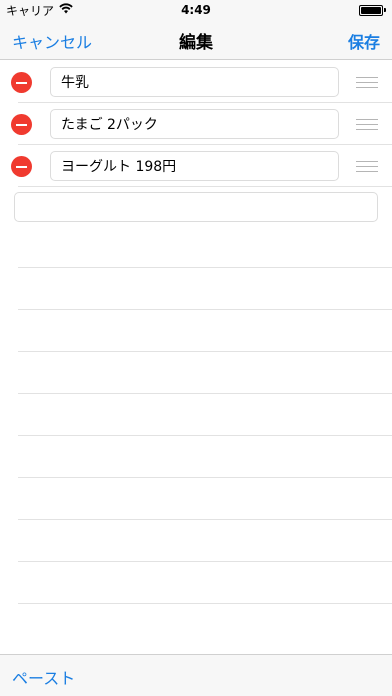 This screenshot has width=392, height=696. Describe the element at coordinates (194, 82) in the screenshot. I see `item-text-field: 牛乳` at that location.